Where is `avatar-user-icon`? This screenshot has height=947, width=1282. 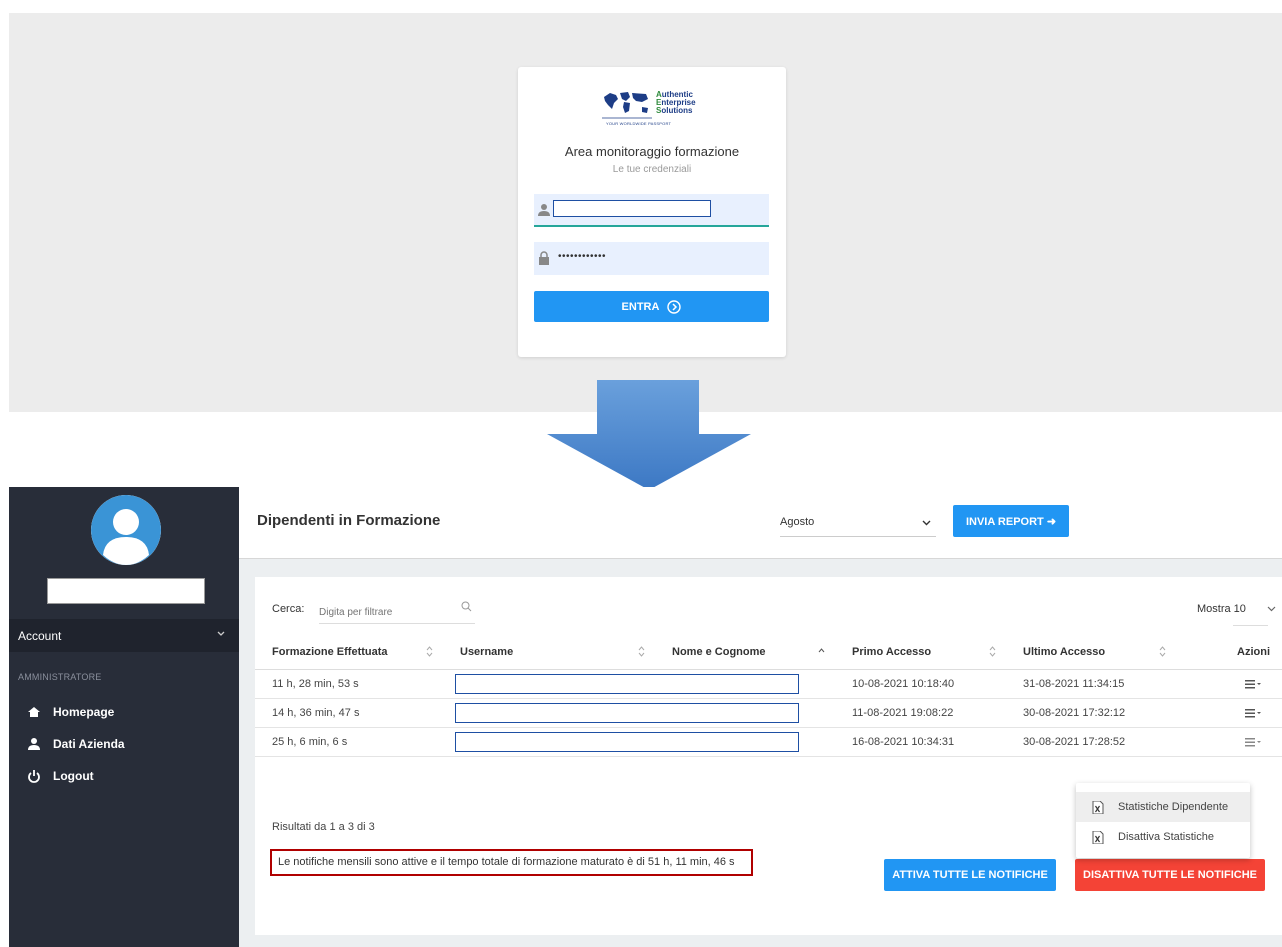 avatar-user-icon is located at coordinates (126, 530).